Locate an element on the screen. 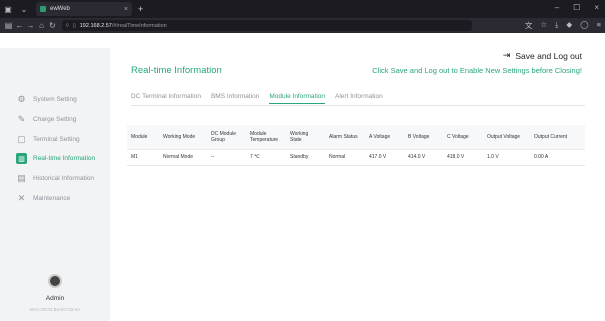  chart-icon: ▥ is located at coordinates (21, 158).